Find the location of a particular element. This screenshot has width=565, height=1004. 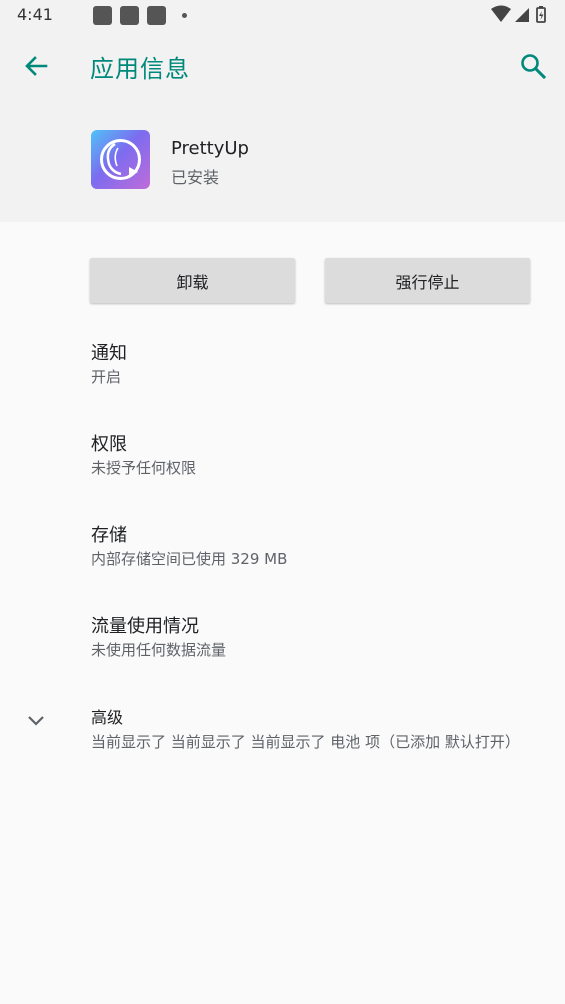

signal-icon is located at coordinates (522, 15).